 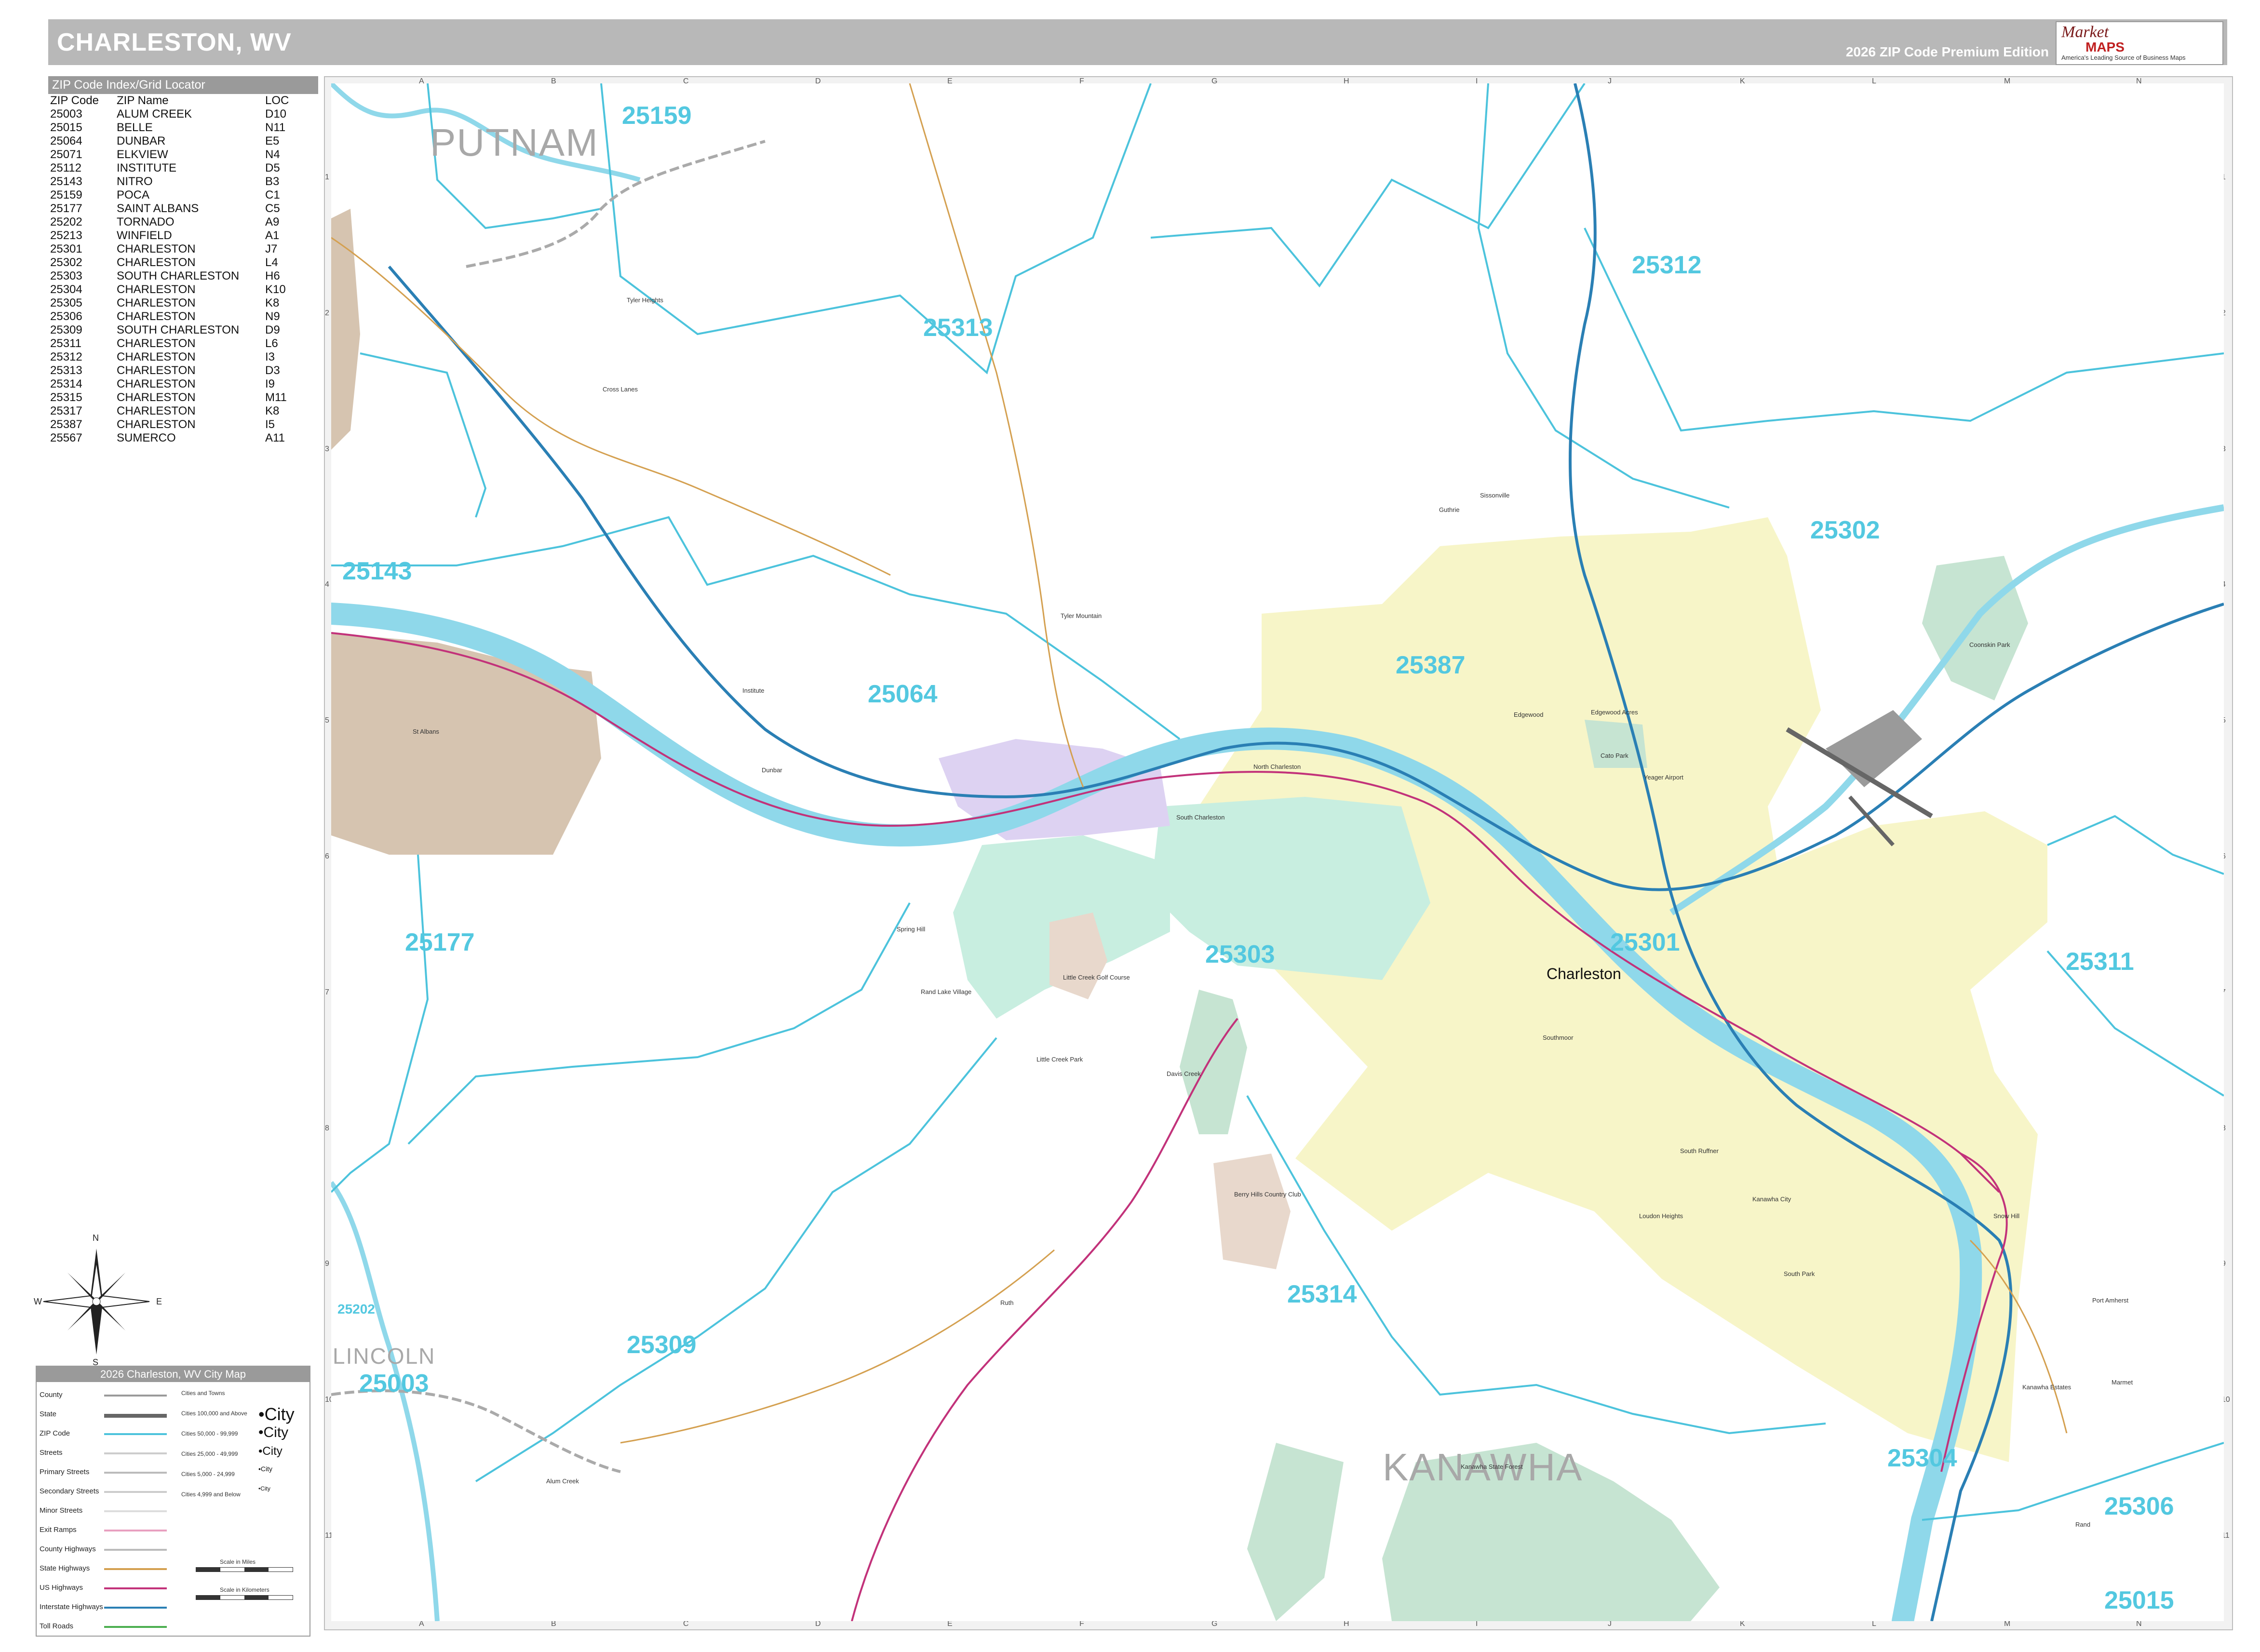 What do you see at coordinates (327, 313) in the screenshot?
I see `grid-row-label-2: 2` at bounding box center [327, 313].